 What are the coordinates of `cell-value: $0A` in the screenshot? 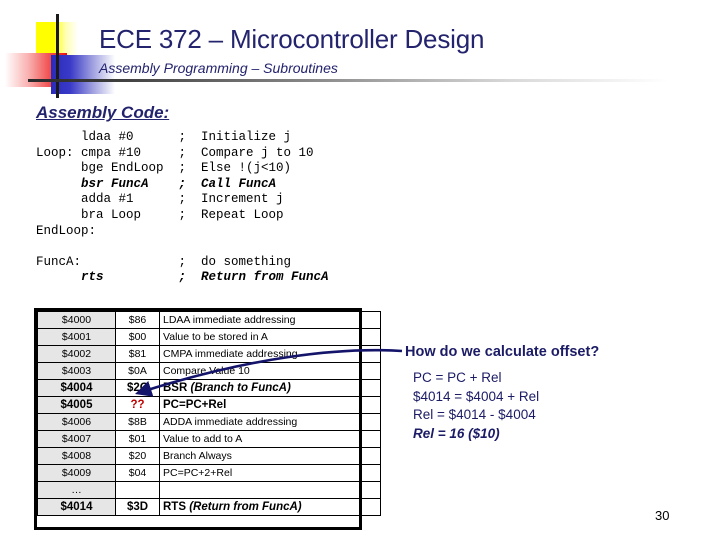 It's located at (137, 371).